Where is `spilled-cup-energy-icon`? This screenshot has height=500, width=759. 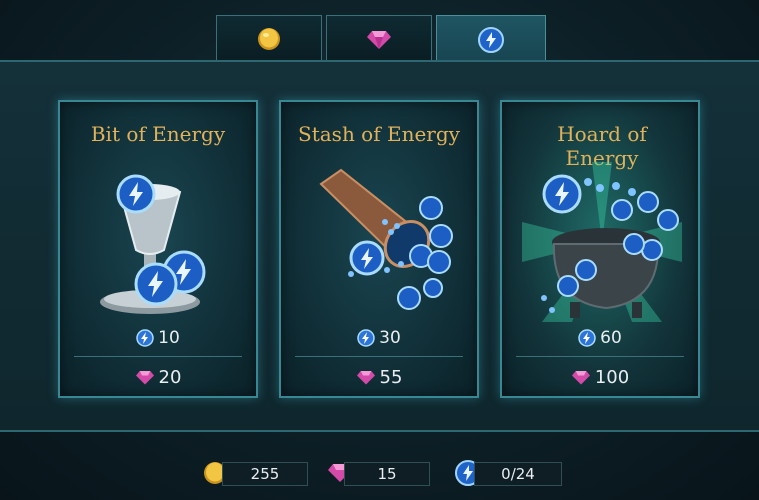
spilled-cup-energy-icon is located at coordinates (386, 239).